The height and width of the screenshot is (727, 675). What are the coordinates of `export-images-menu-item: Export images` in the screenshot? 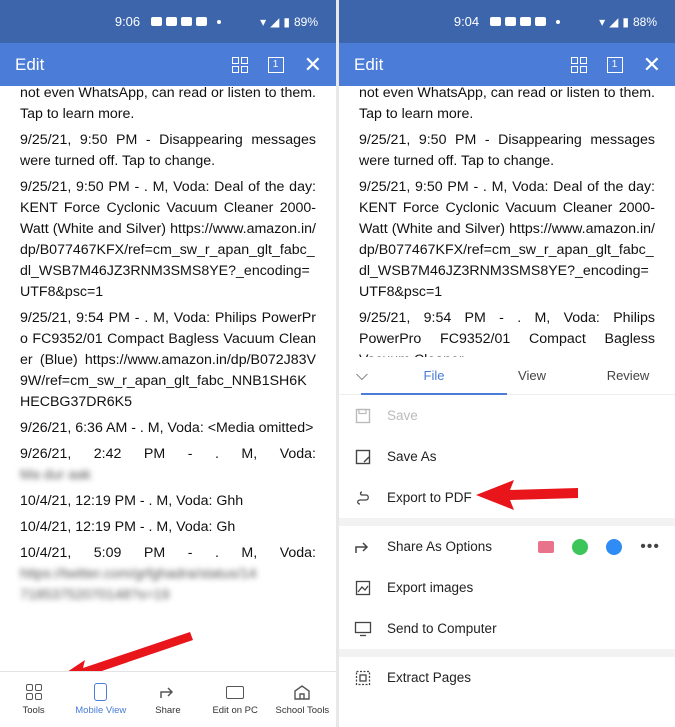 It's located at (507, 587).